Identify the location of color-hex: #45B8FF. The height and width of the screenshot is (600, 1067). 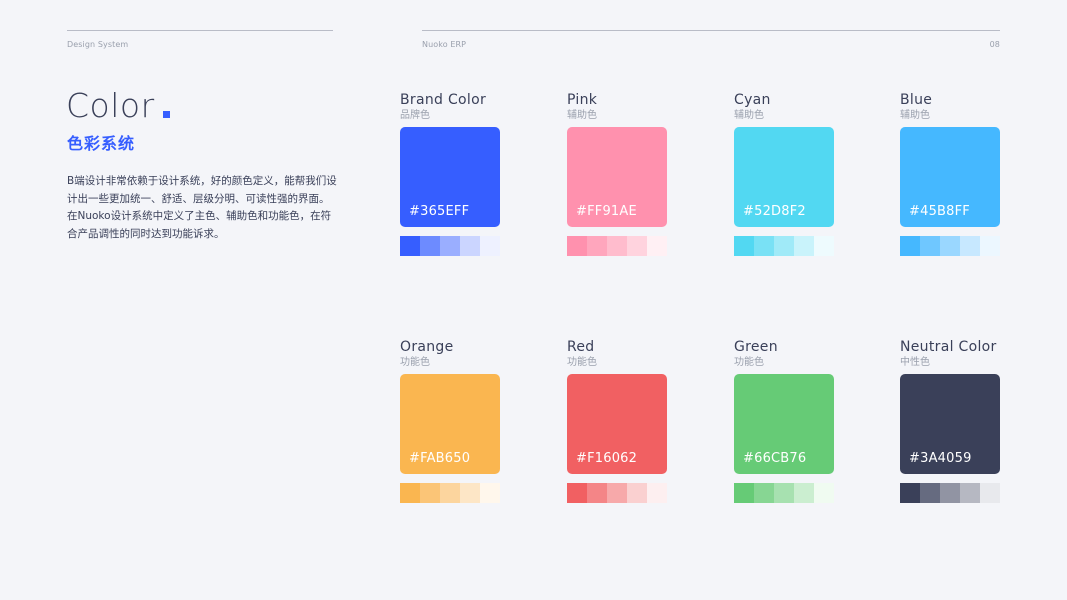
(939, 211).